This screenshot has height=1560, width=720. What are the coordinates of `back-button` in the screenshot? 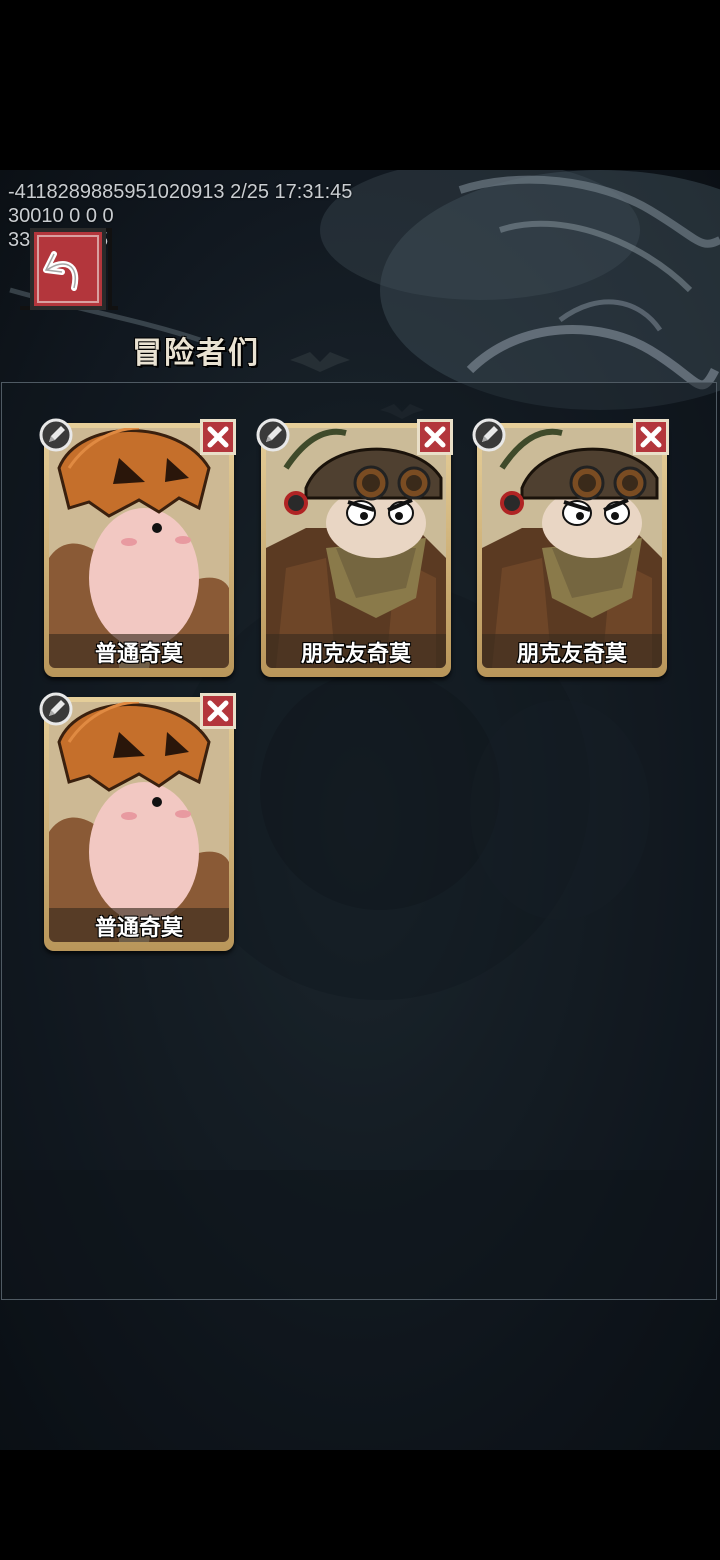 It's located at (68, 272).